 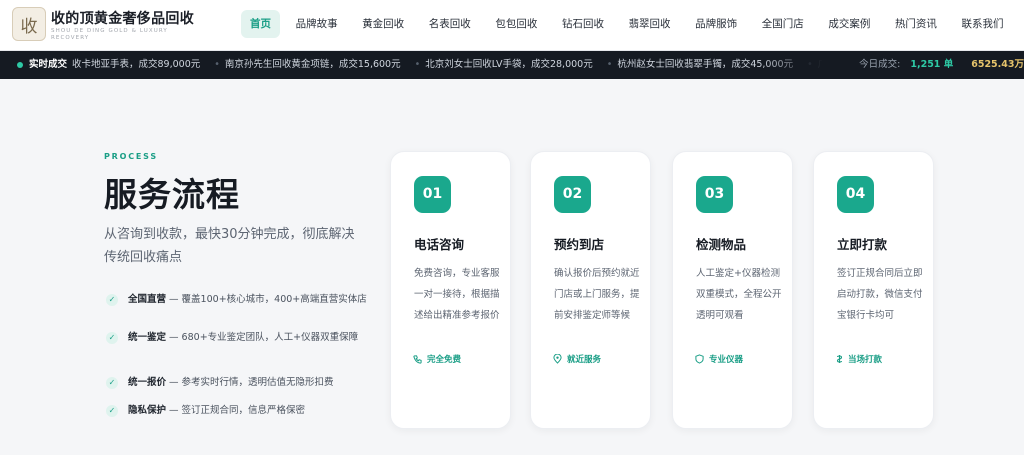 What do you see at coordinates (238, 310) in the screenshot?
I see `feature-item: ✓ 全国直营 — 覆盖100+核心城市，400+高端直营实体店` at bounding box center [238, 310].